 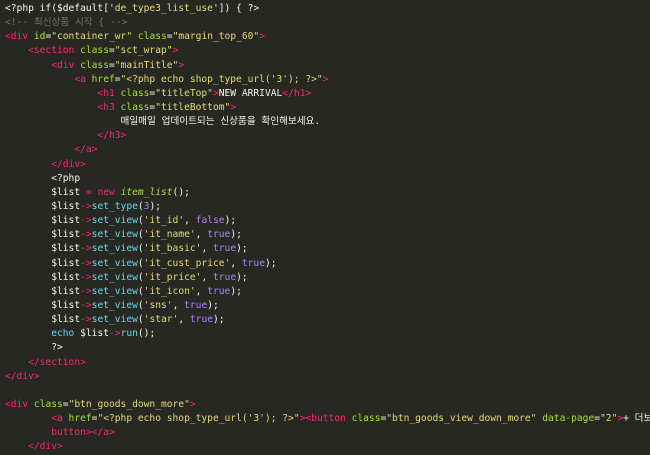 I want to click on code-line: <section class="sct_wrap">, so click(x=327, y=51).